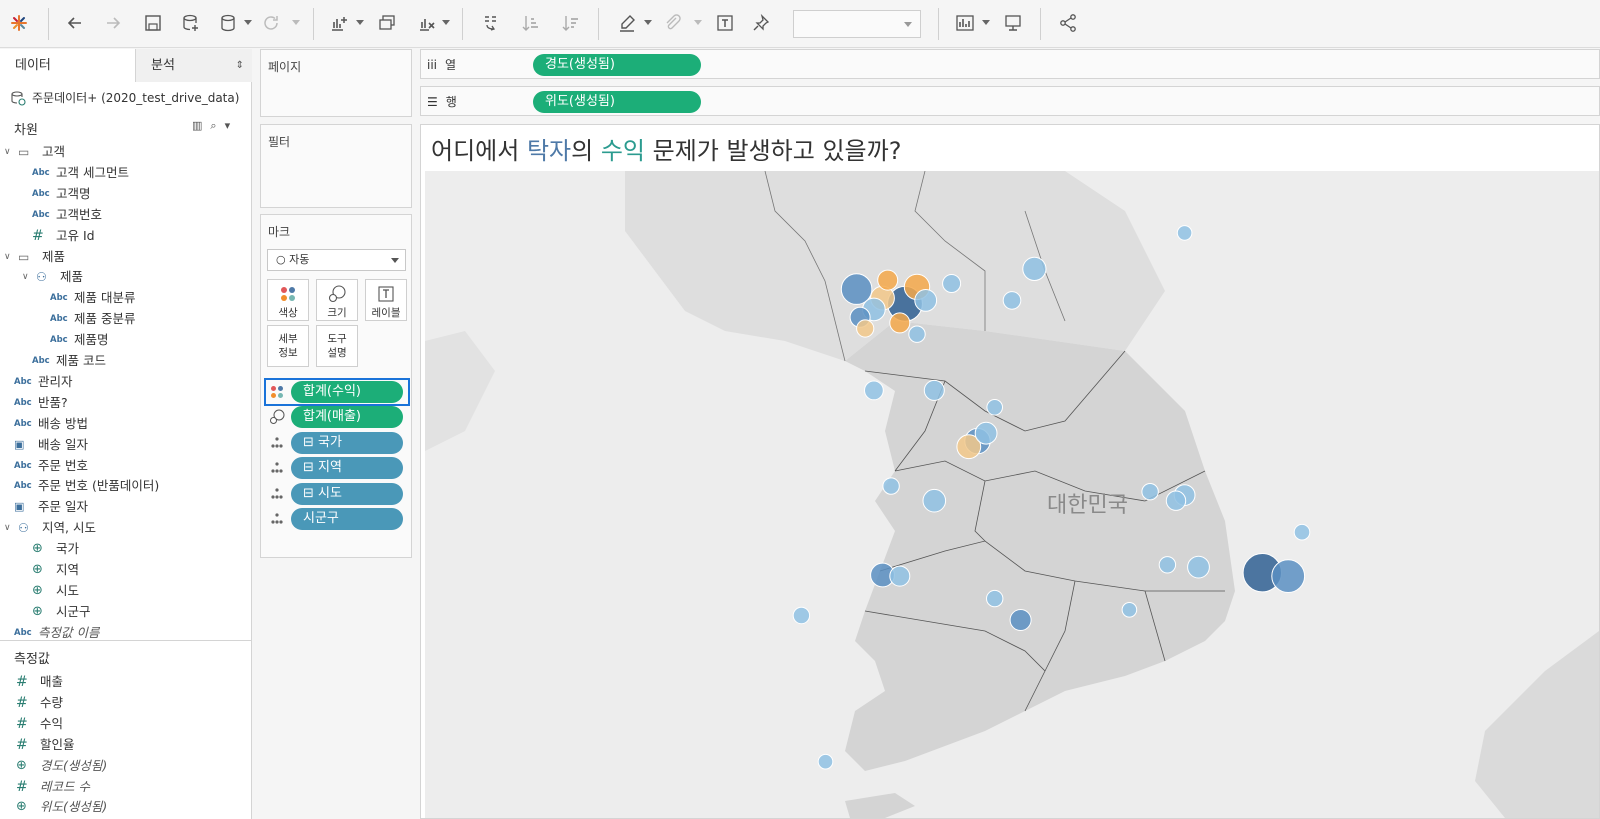 The image size is (1600, 819). Describe the element at coordinates (271, 23) in the screenshot. I see `refresh-icon` at that location.